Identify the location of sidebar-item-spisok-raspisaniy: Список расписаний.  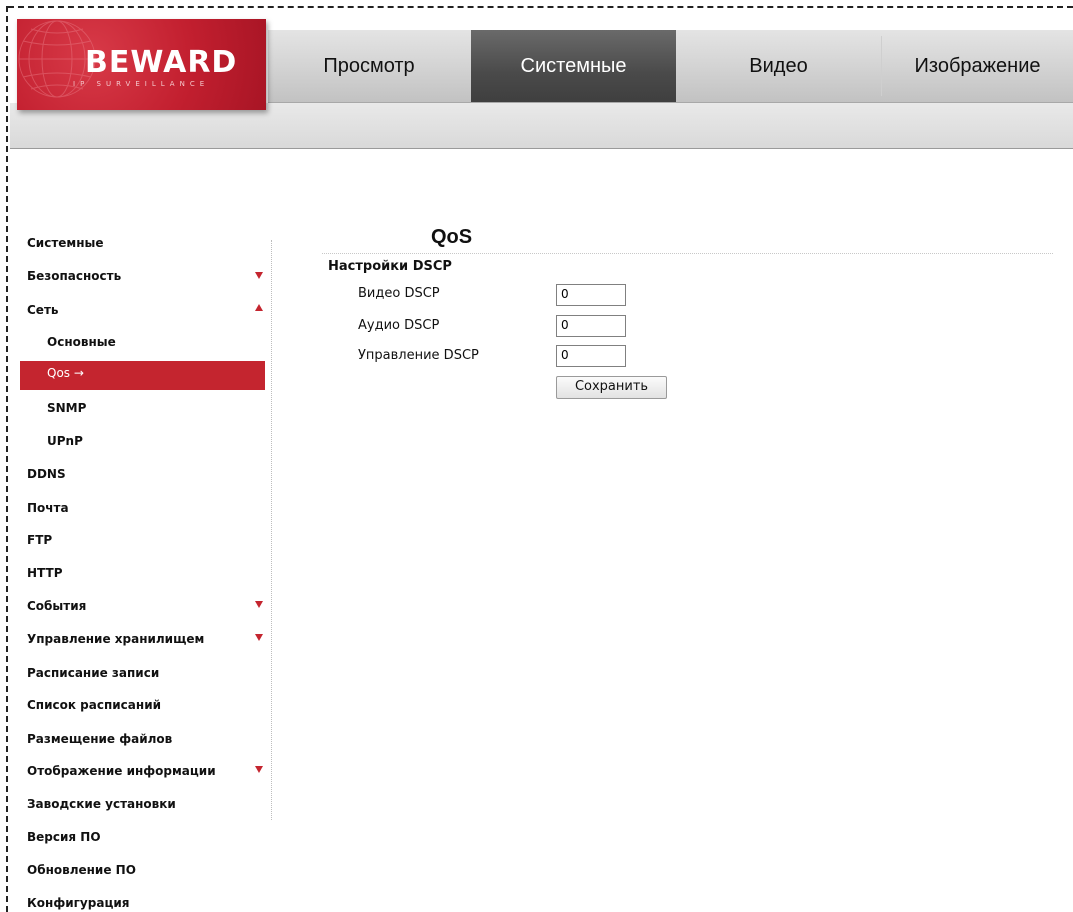
(94, 705).